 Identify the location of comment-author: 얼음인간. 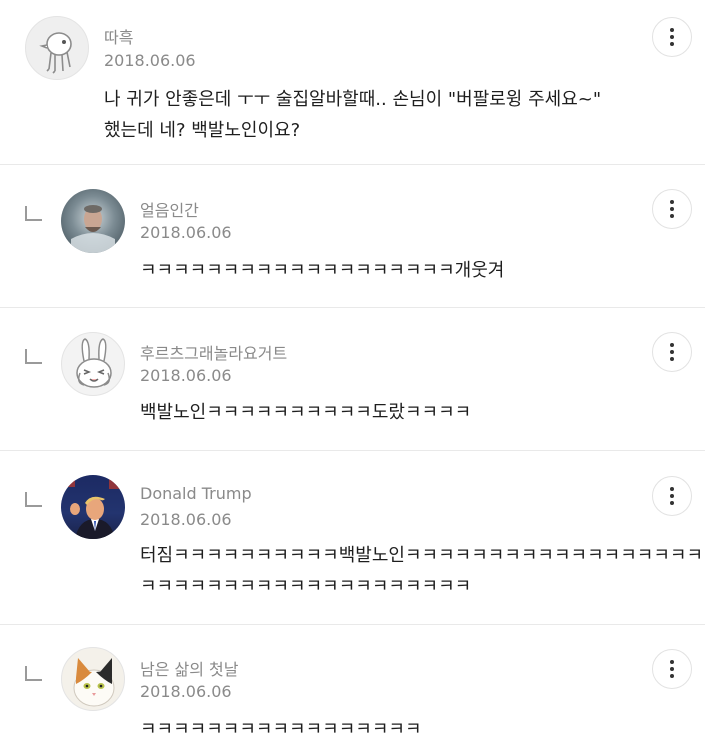
(169, 209).